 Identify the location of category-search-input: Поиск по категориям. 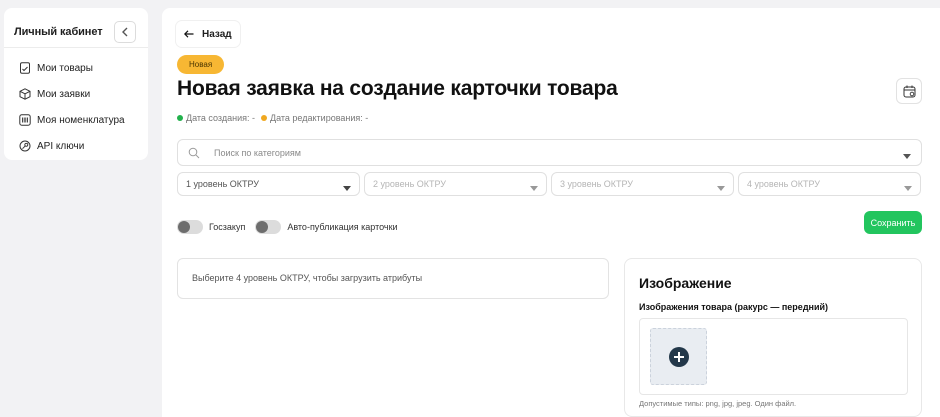
(549, 152).